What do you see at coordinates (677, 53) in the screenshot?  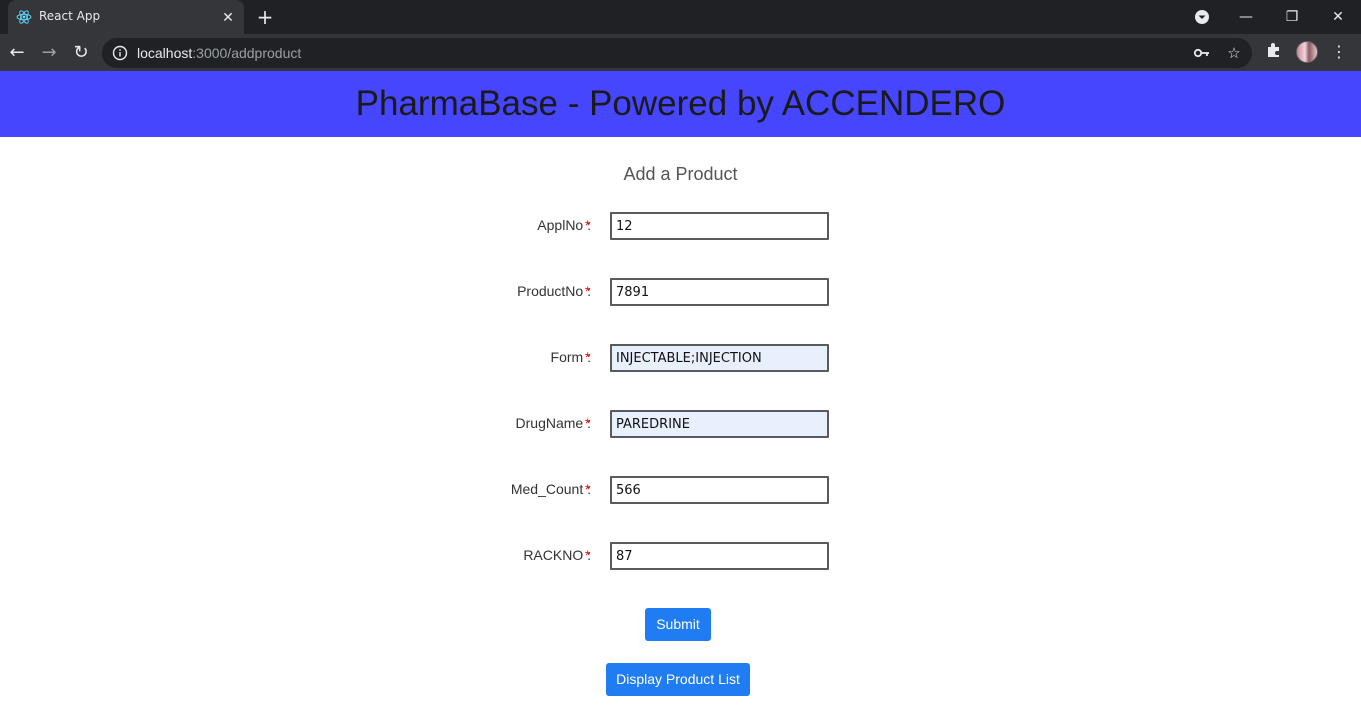 I see `address-bar: localhost:3000/addproduct ☆` at bounding box center [677, 53].